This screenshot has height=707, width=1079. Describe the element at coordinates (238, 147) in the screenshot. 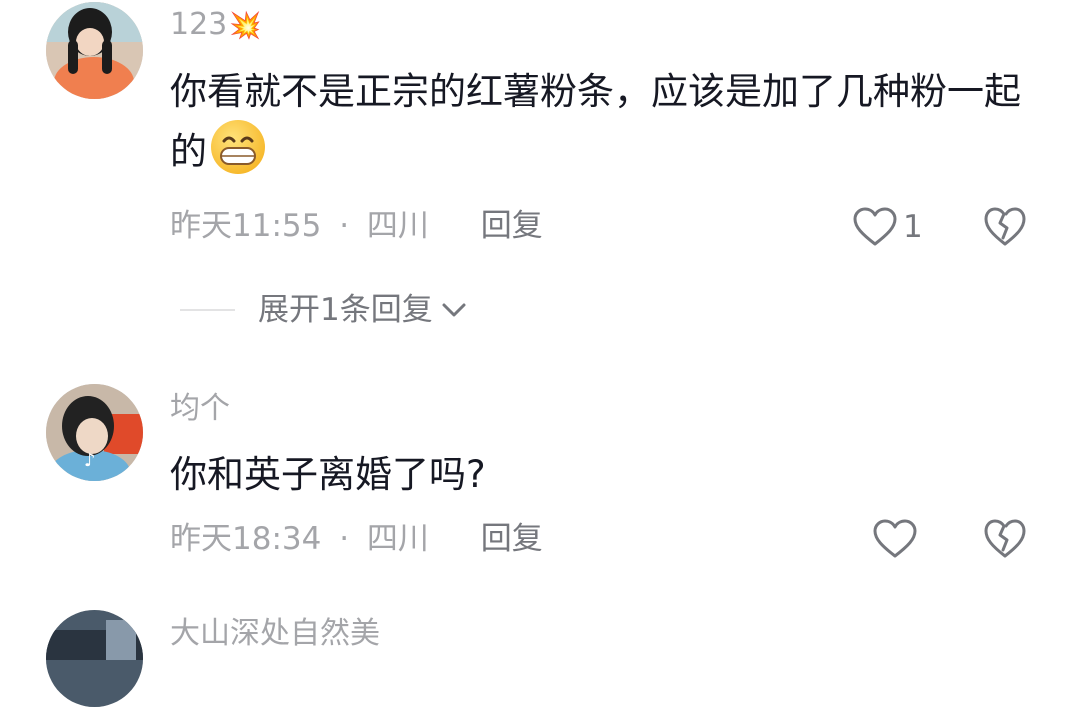

I see `grin-emoji-icon` at that location.